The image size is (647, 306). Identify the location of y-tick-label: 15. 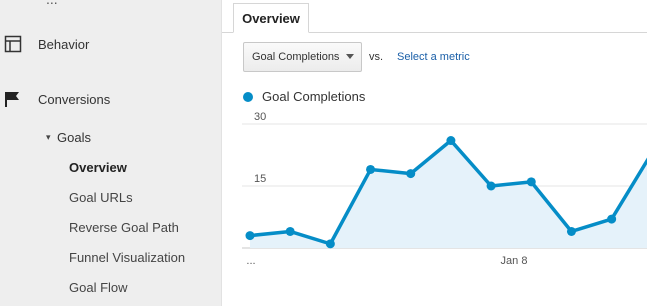
(260, 179).